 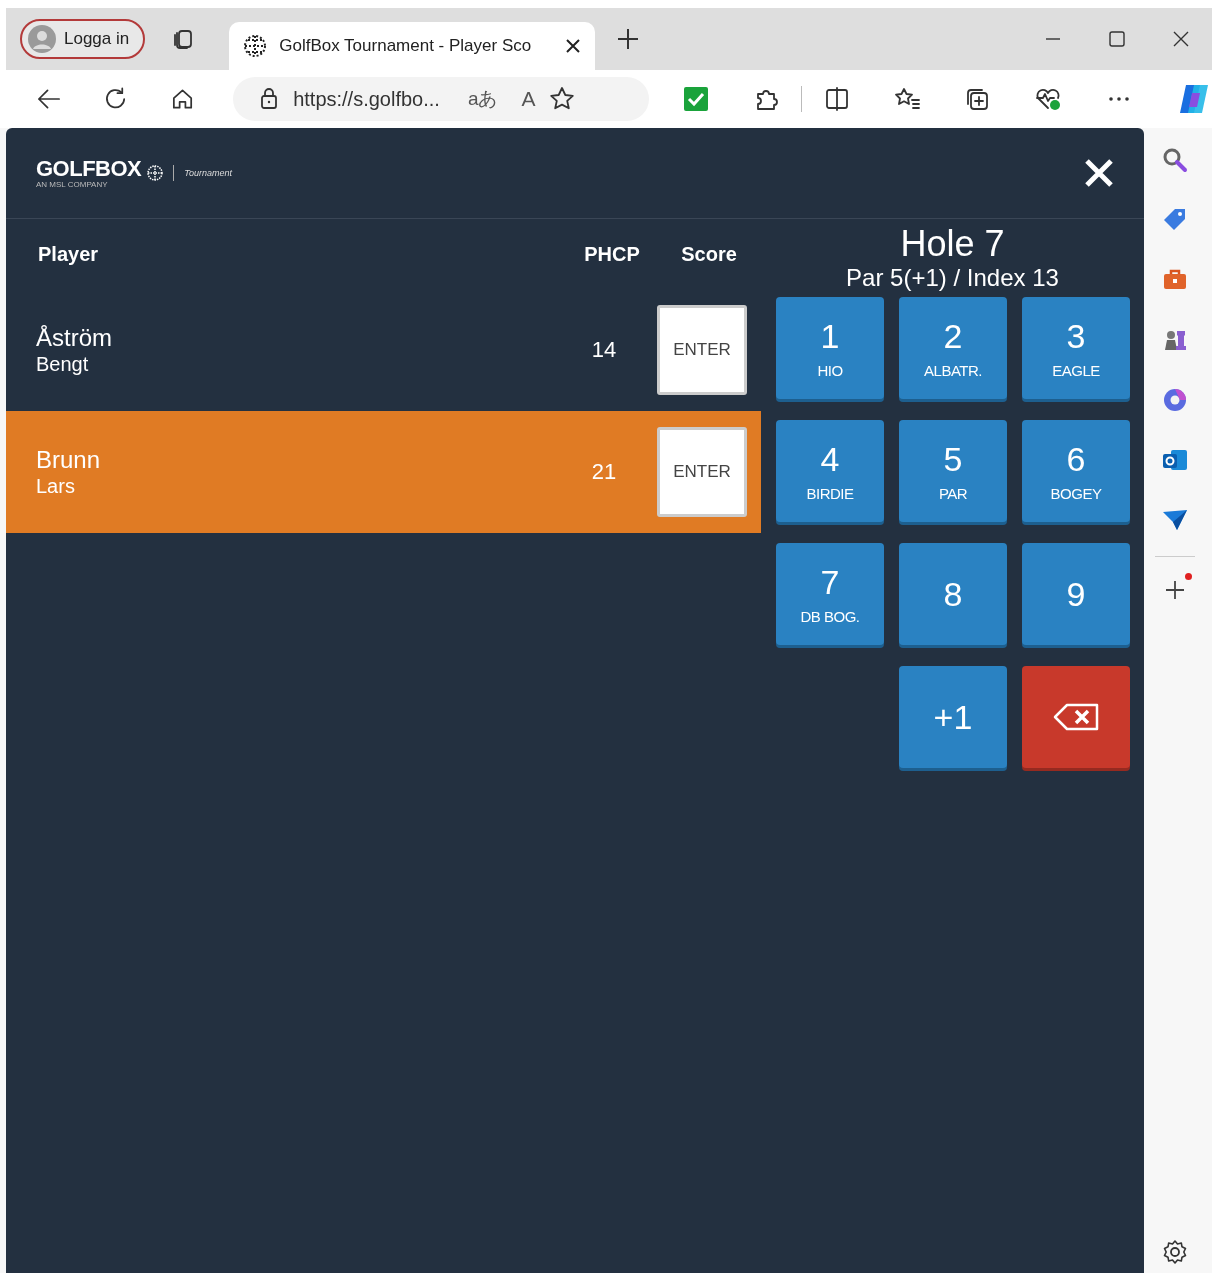 What do you see at coordinates (604, 350) in the screenshot?
I see `handicap-value: 14` at bounding box center [604, 350].